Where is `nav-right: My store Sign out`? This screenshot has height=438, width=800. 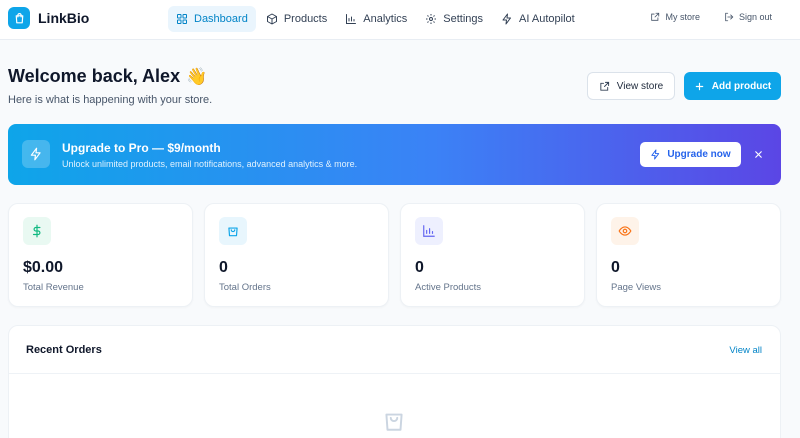
nav-right: My store Sign out is located at coordinates (711, 17).